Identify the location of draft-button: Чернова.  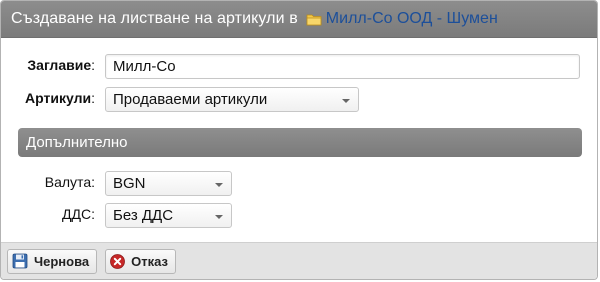
(52, 261).